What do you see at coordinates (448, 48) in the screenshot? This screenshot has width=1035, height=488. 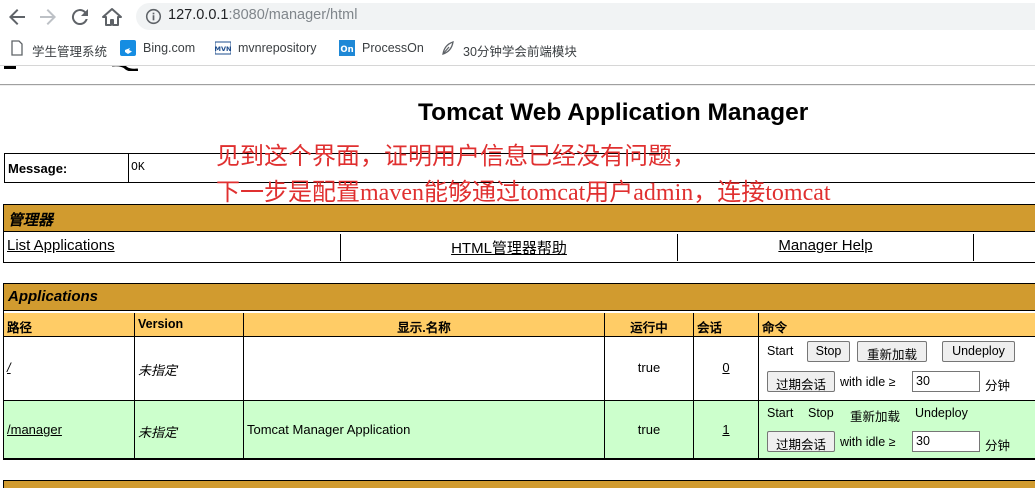 I see `leaf-icon` at bounding box center [448, 48].